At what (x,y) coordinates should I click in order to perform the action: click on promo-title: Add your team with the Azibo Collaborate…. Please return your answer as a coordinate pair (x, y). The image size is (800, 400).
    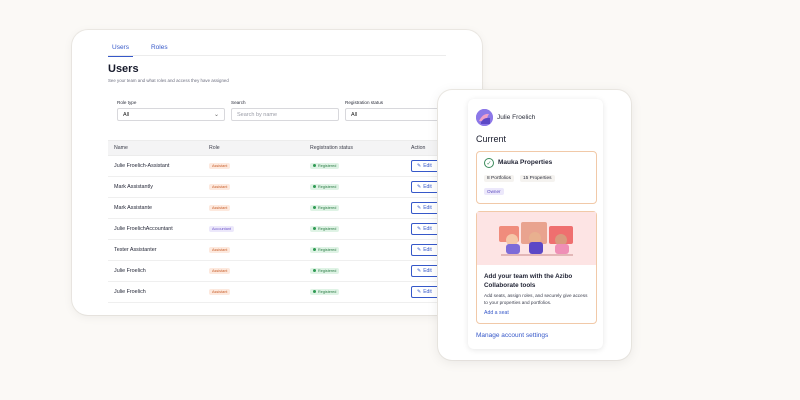
    Looking at the image, I should click on (528, 281).